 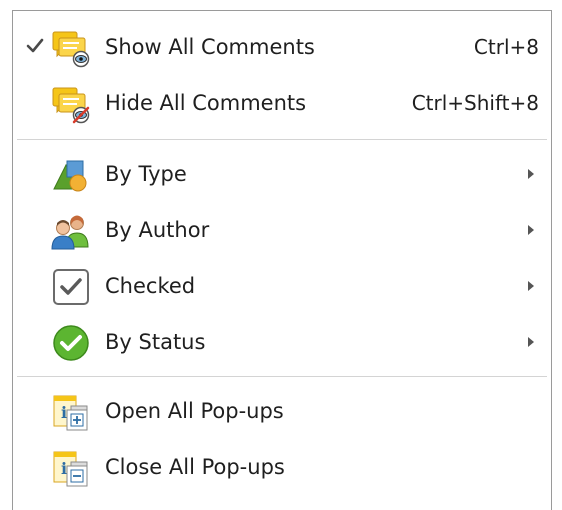 I want to click on menu-item-checked: Checked, so click(x=282, y=286).